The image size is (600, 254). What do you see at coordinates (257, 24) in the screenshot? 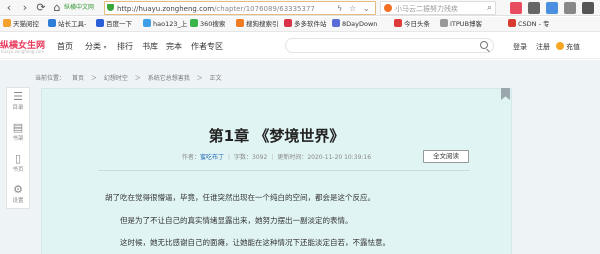
I see `bookmark-item: 搜狗搜索引` at bounding box center [257, 24].